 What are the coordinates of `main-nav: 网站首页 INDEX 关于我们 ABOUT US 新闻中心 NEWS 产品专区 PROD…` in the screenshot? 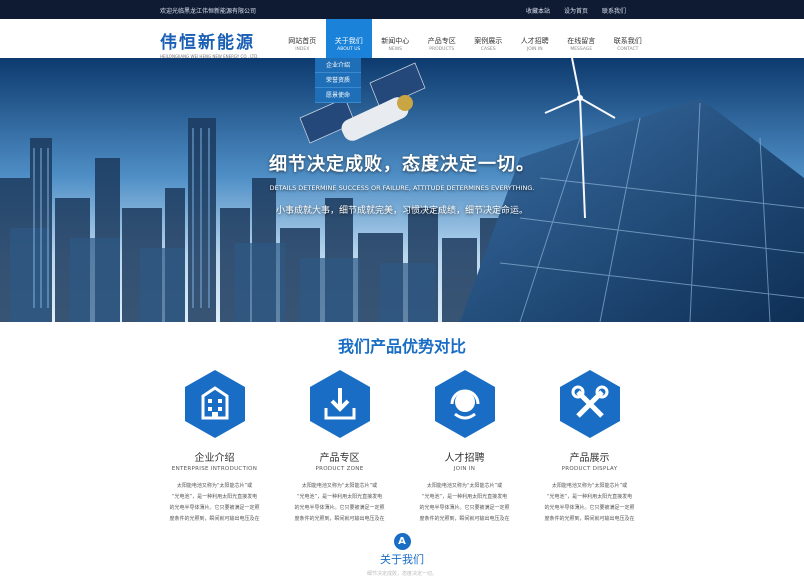 It's located at (465, 38).